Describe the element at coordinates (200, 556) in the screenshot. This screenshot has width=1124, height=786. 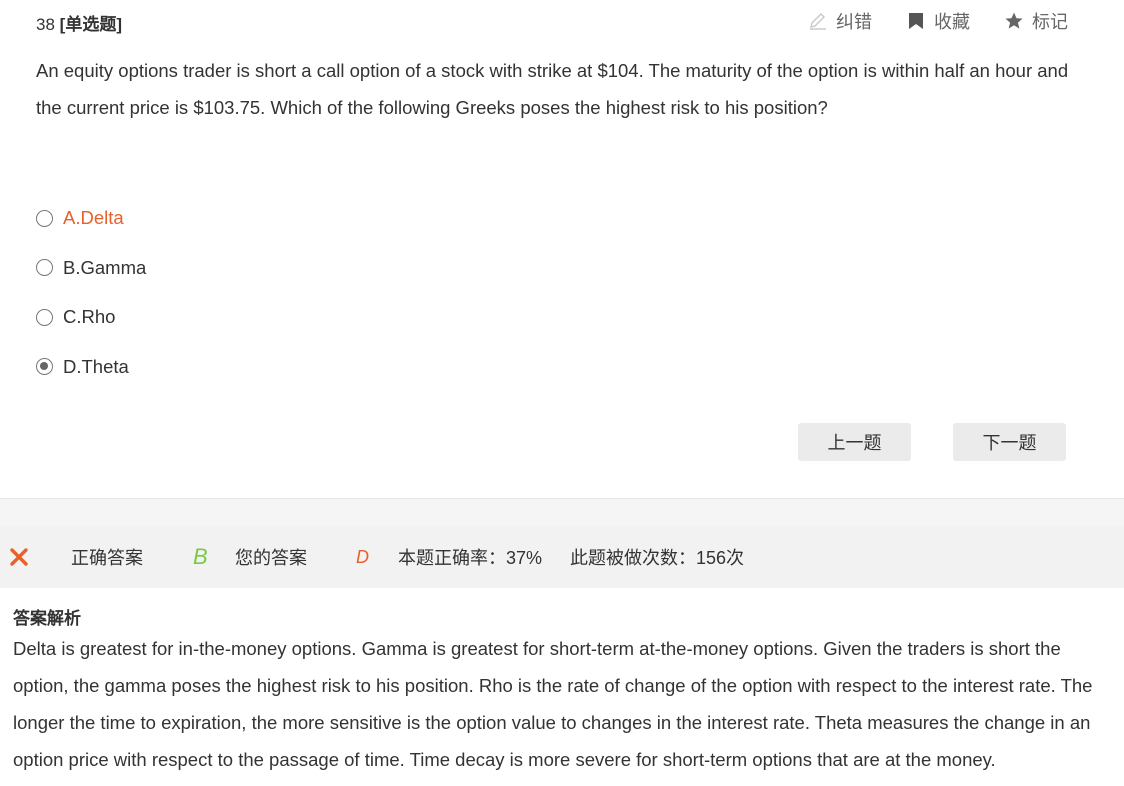
I see `correct-answer-value: B` at that location.